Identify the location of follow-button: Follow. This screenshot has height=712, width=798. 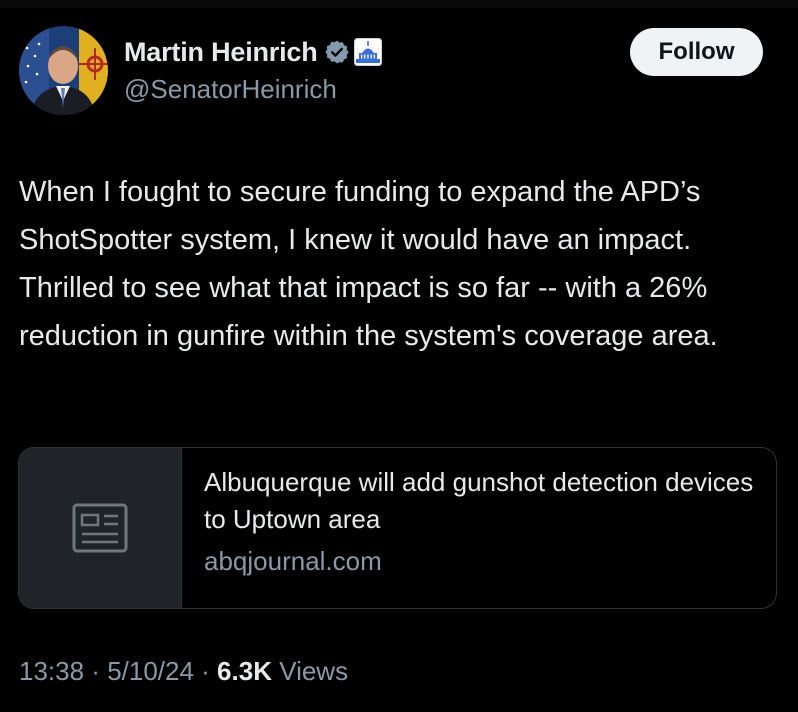
(696, 52).